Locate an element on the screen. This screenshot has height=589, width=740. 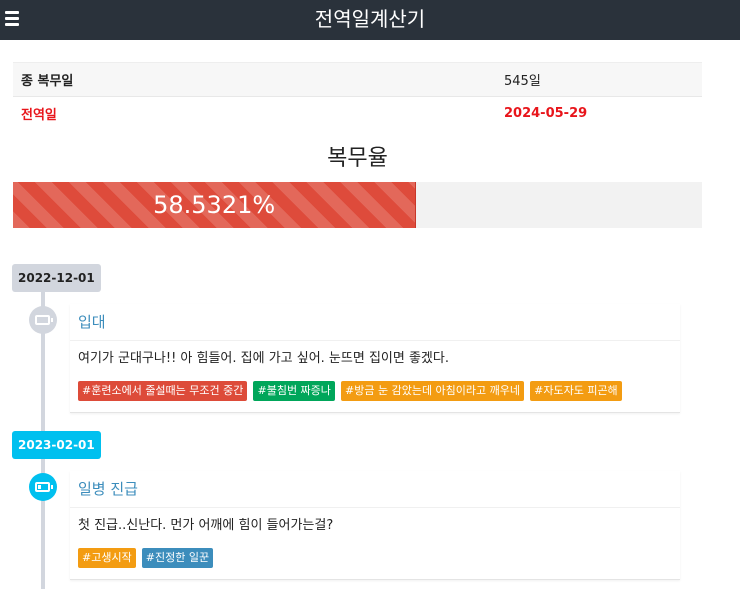
discharge-date-row: 전역일 2024-05-29 is located at coordinates (357, 113).